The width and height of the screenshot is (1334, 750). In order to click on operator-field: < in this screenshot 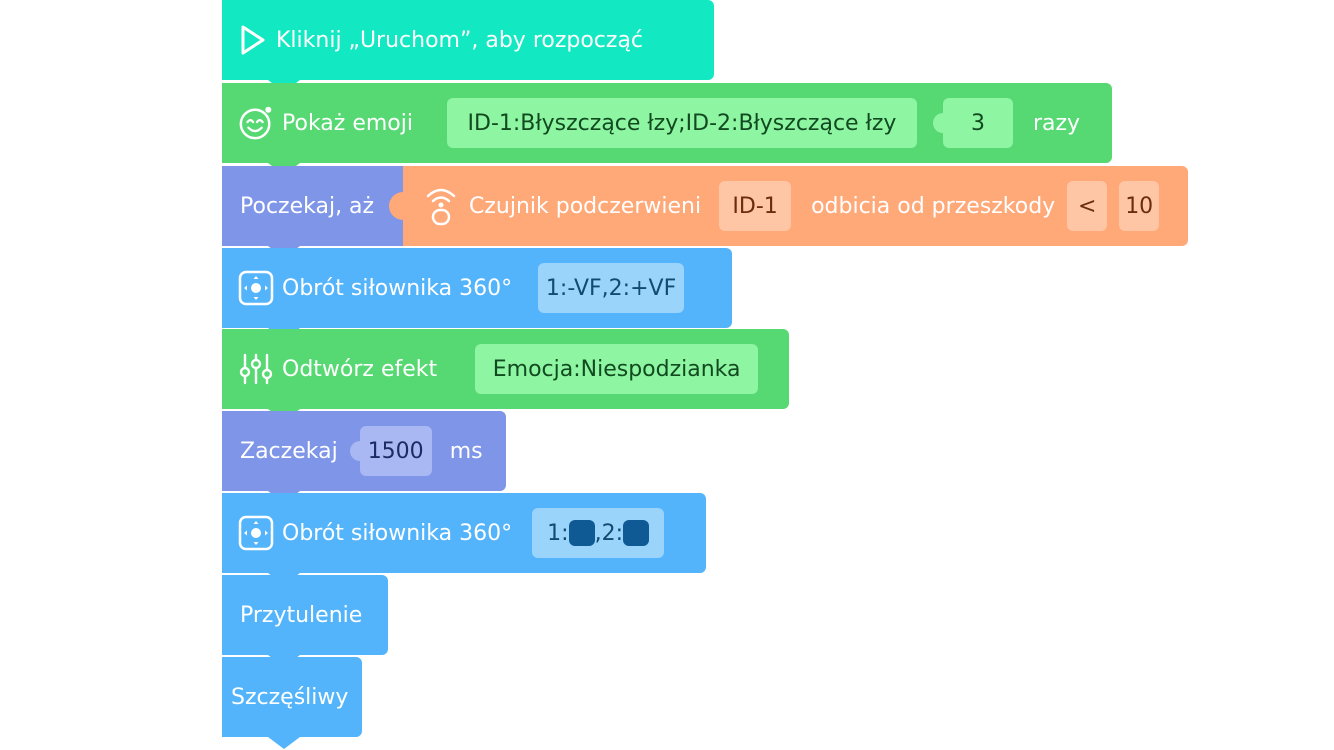, I will do `click(1087, 206)`.